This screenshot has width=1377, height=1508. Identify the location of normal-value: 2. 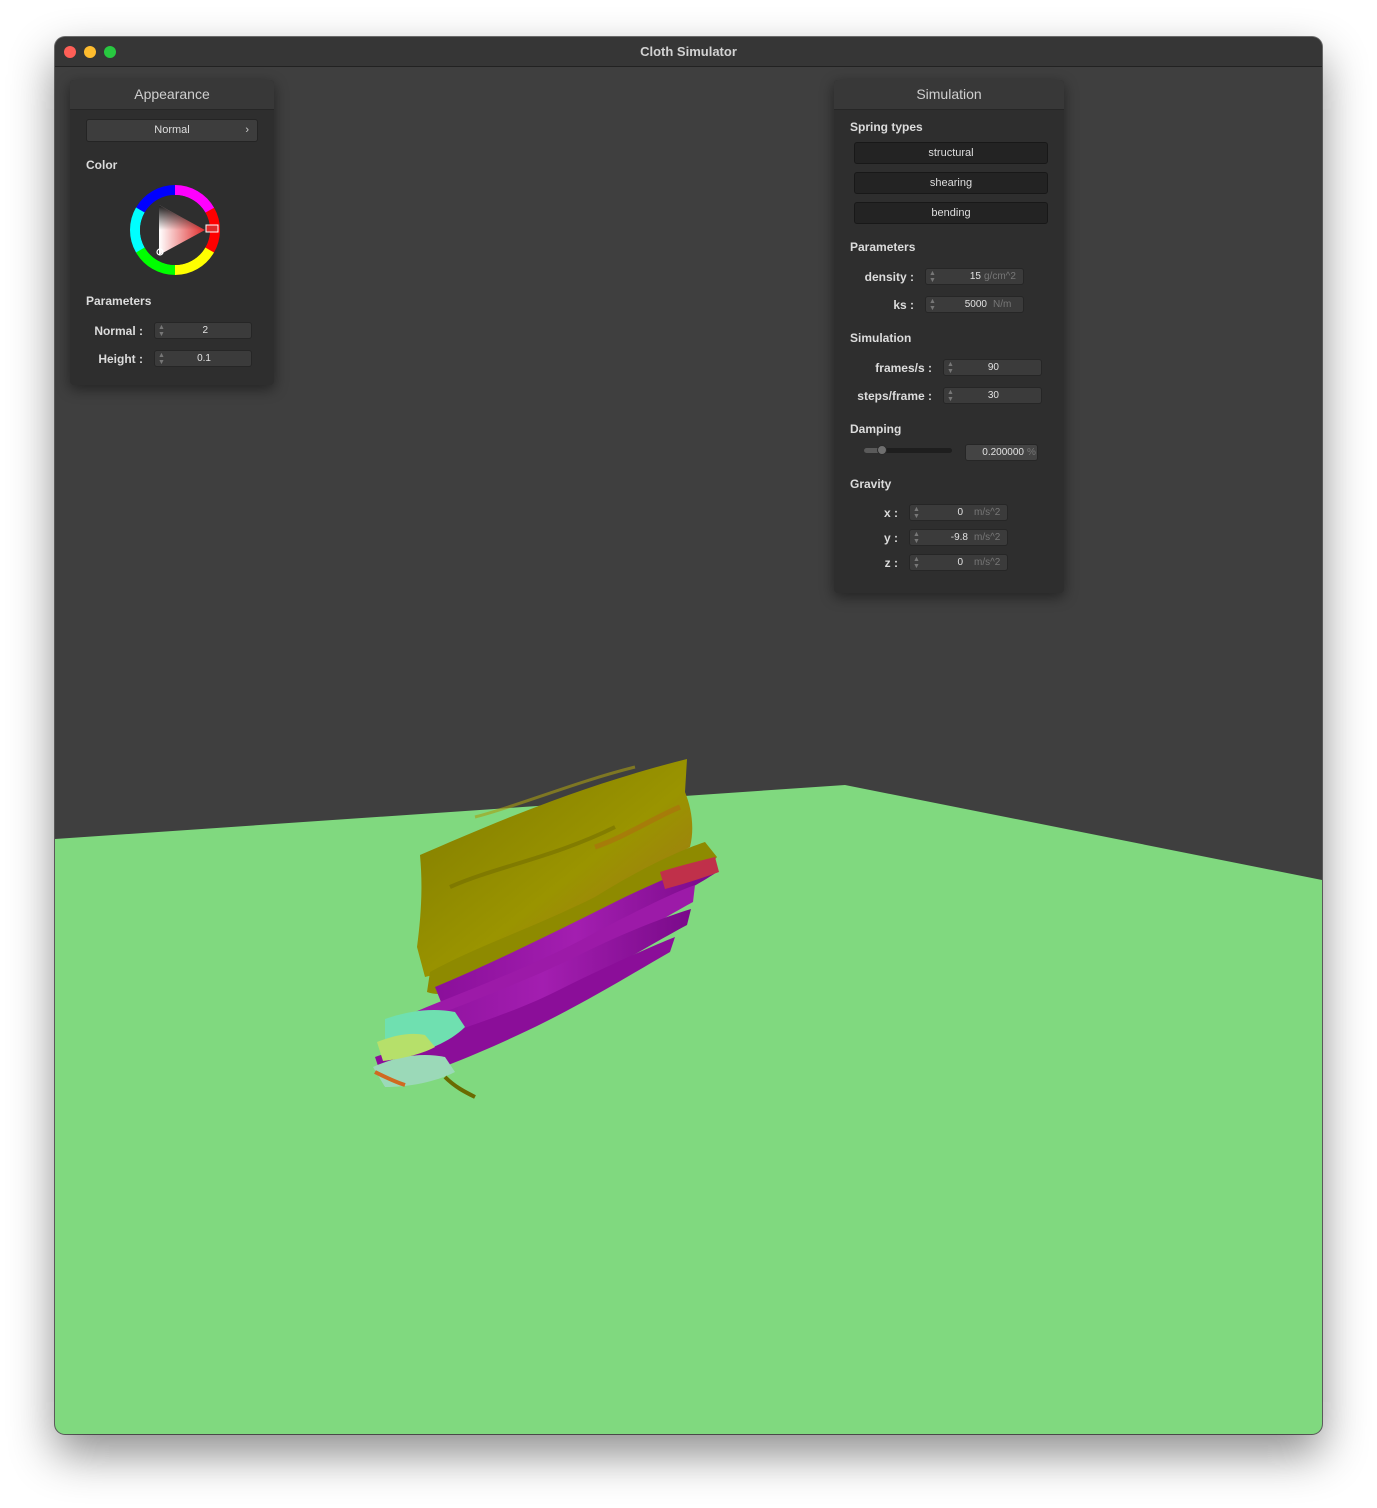
(205, 330).